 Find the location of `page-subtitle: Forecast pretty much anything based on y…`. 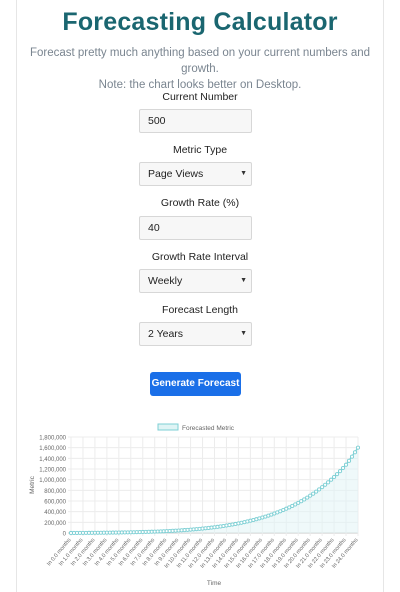

page-subtitle: Forecast pretty much anything based on y… is located at coordinates (200, 69).